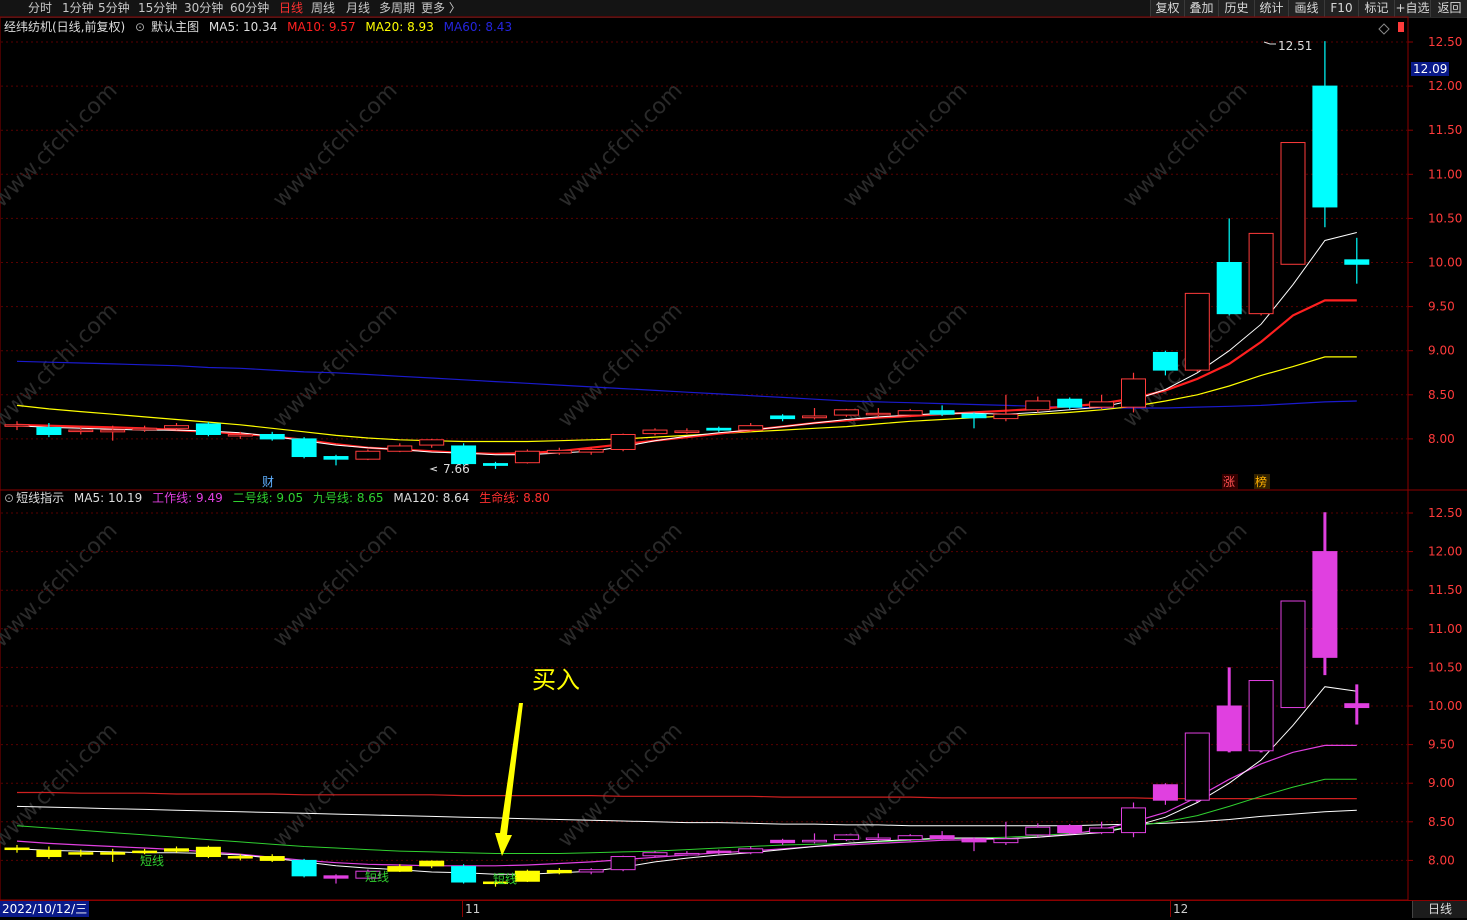 This screenshot has width=1467, height=920. What do you see at coordinates (1441, 860) in the screenshot?
I see `sub-tick-label-9: 8.00` at bounding box center [1441, 860].